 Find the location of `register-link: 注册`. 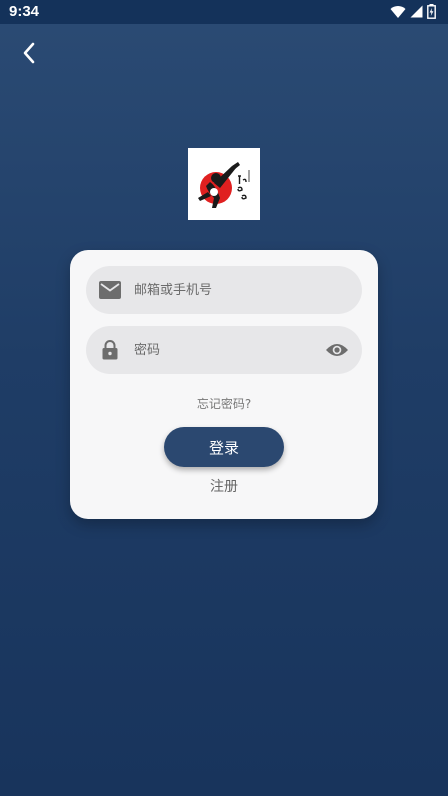

register-link: 注册 is located at coordinates (224, 486).